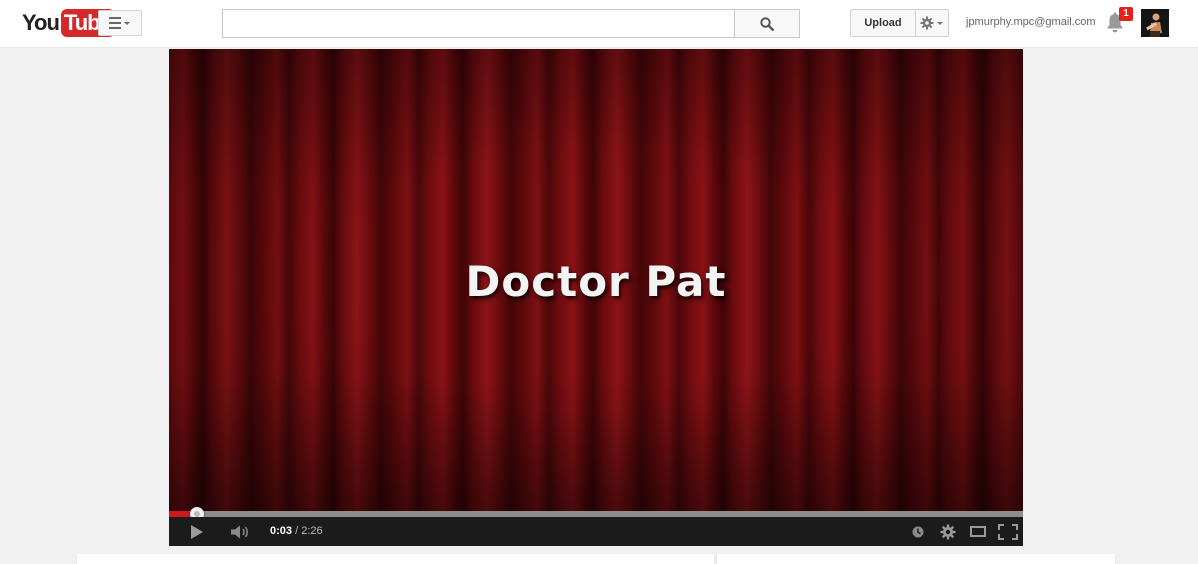 This screenshot has height=564, width=1198. I want to click on player-controls: 0:03 / 2:26, so click(596, 531).